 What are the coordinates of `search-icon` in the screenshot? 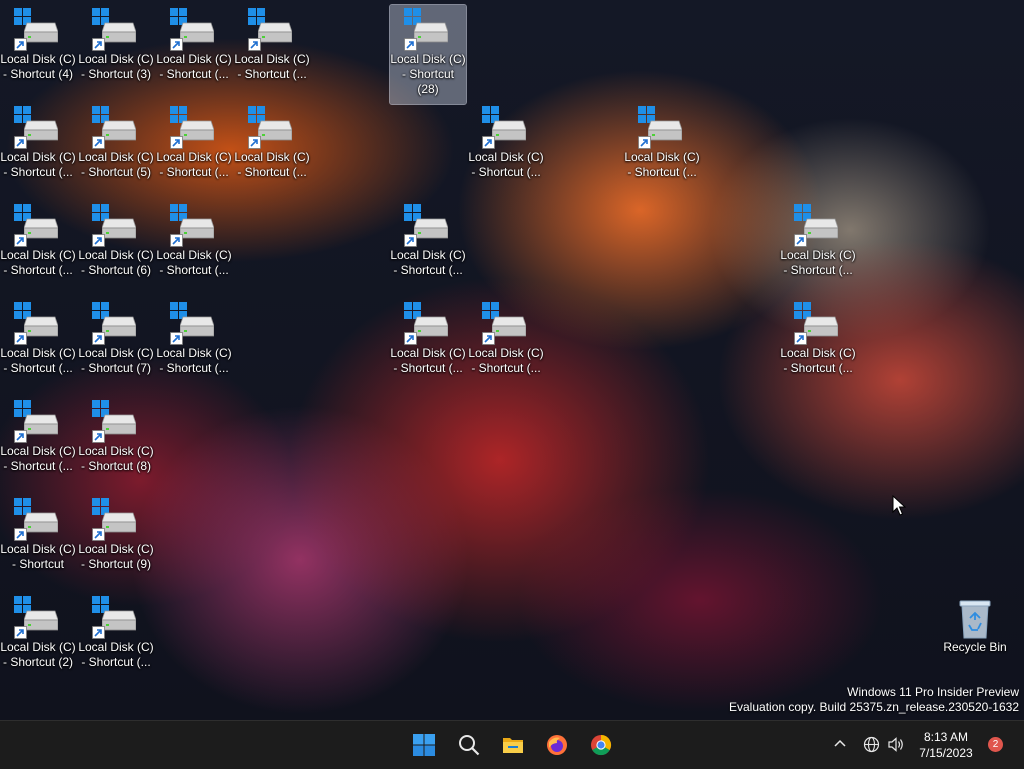 It's located at (469, 745).